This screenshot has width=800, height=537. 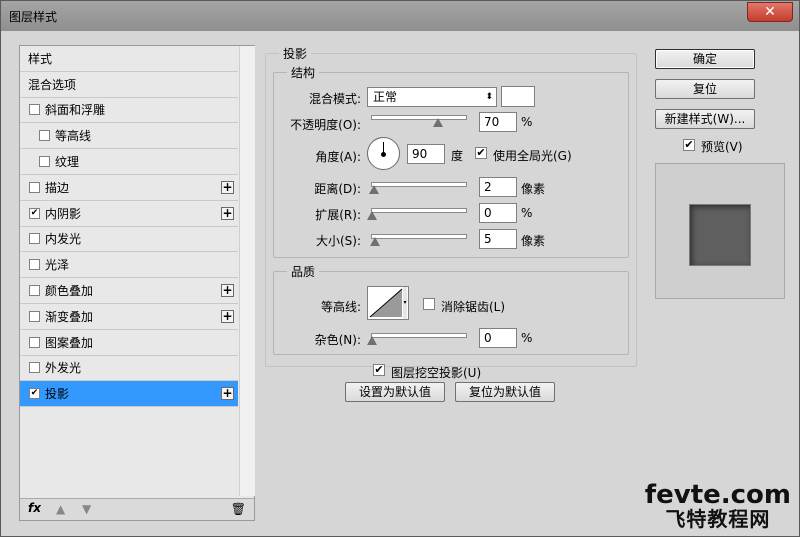 What do you see at coordinates (129, 239) in the screenshot?
I see `style-list-item: 内发光` at bounding box center [129, 239].